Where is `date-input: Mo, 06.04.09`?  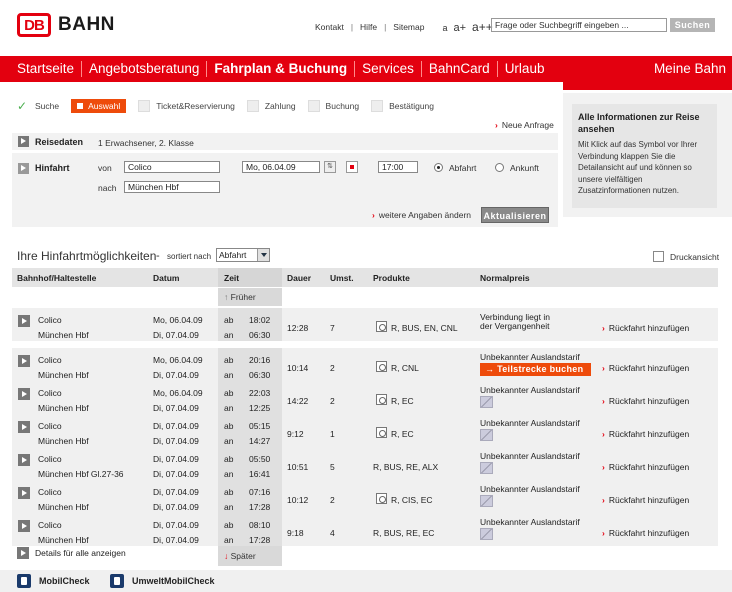
date-input: Mo, 06.04.09 is located at coordinates (281, 167).